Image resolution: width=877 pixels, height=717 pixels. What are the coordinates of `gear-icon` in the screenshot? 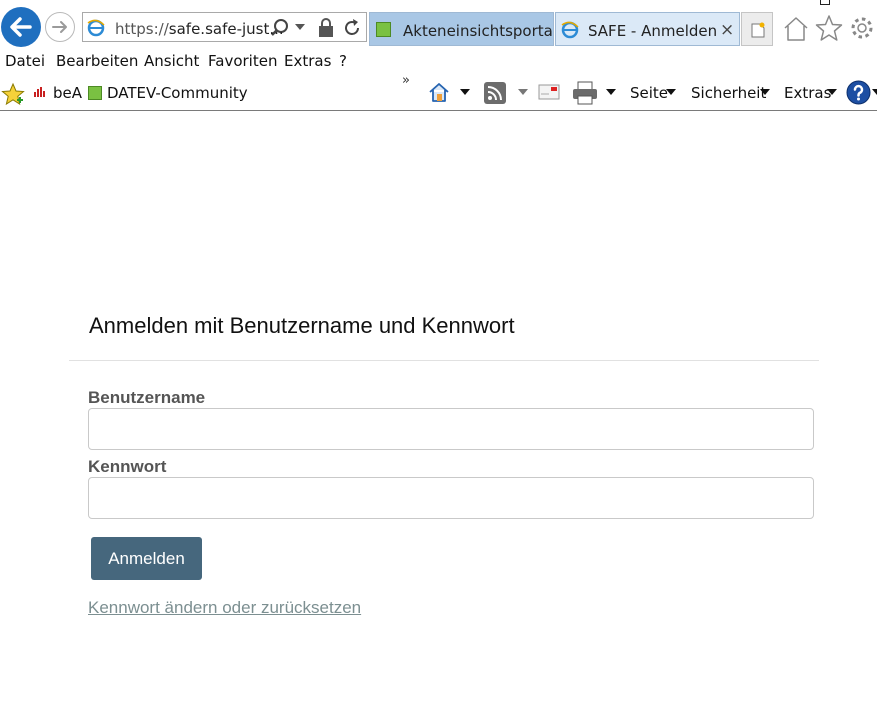 It's located at (862, 28).